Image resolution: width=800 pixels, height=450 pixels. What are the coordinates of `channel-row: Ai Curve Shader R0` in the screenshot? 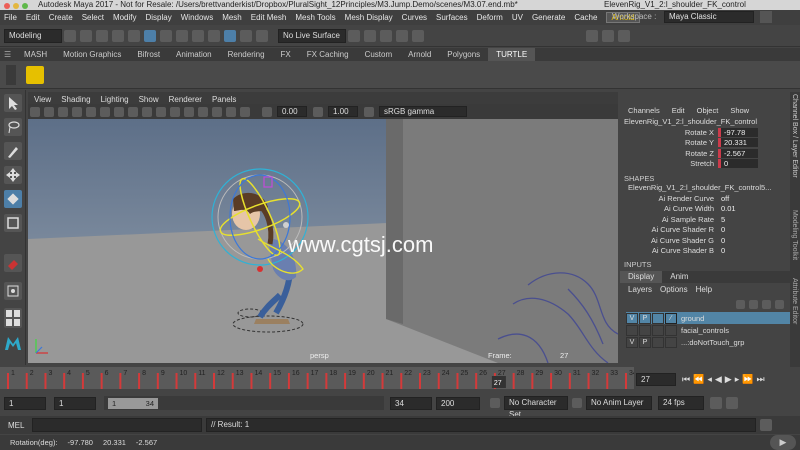 It's located at (705, 230).